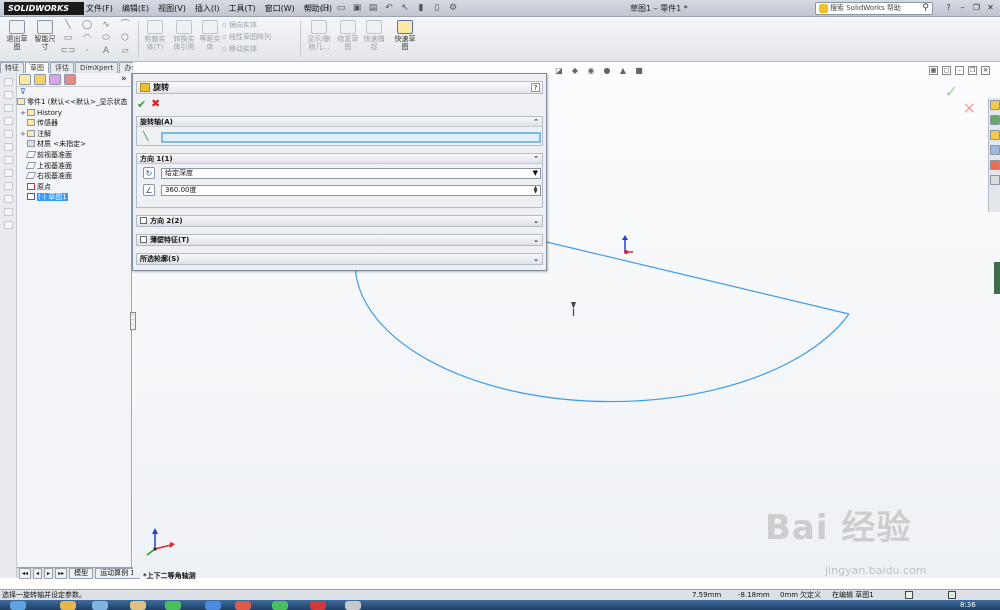 The width and height of the screenshot is (1000, 610). I want to click on ellipse-icon: ⬭, so click(106, 38).